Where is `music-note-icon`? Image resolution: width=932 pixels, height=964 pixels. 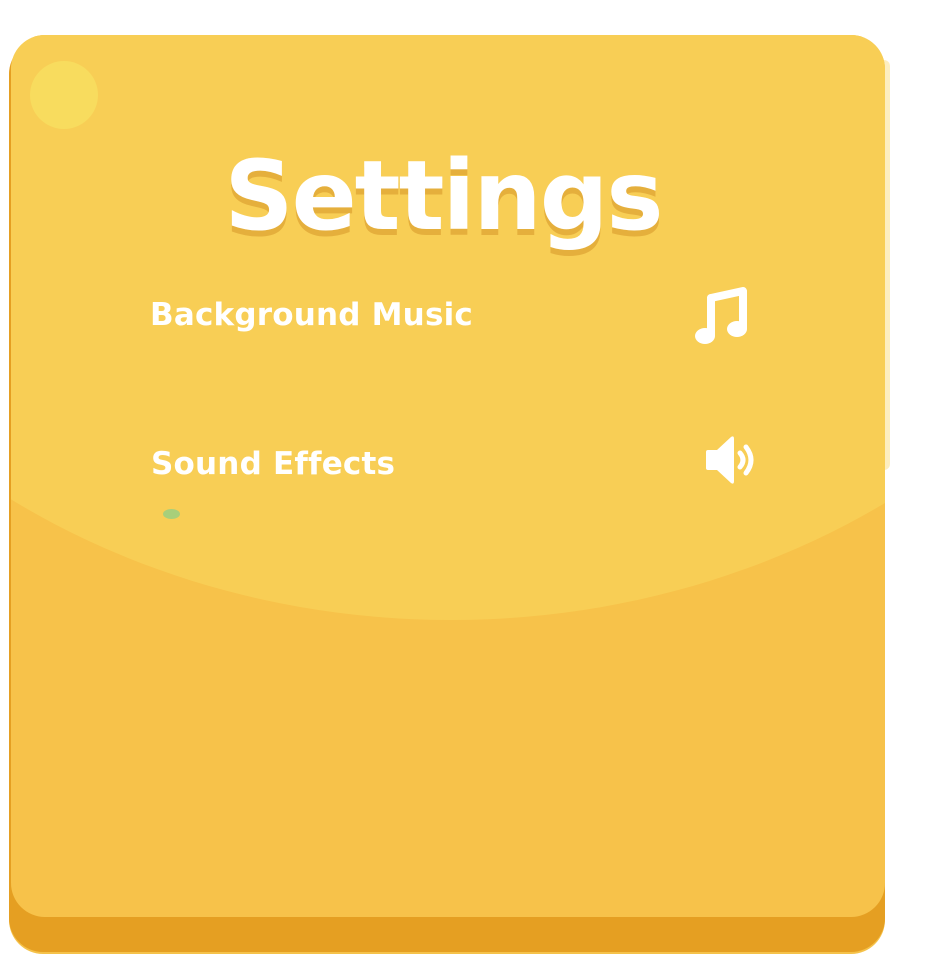 music-note-icon is located at coordinates (721, 315).